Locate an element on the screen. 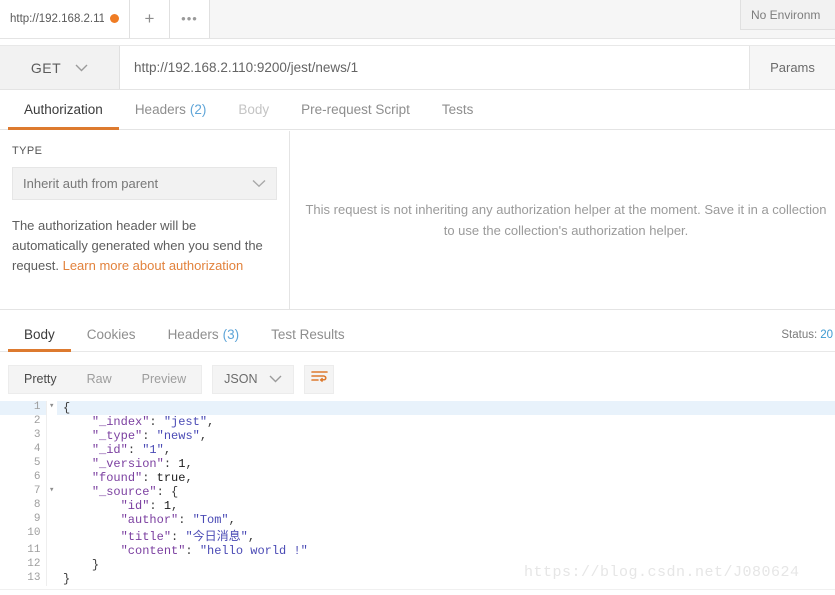 The height and width of the screenshot is (595, 835). tab-tests-label: Tests is located at coordinates (457, 109).